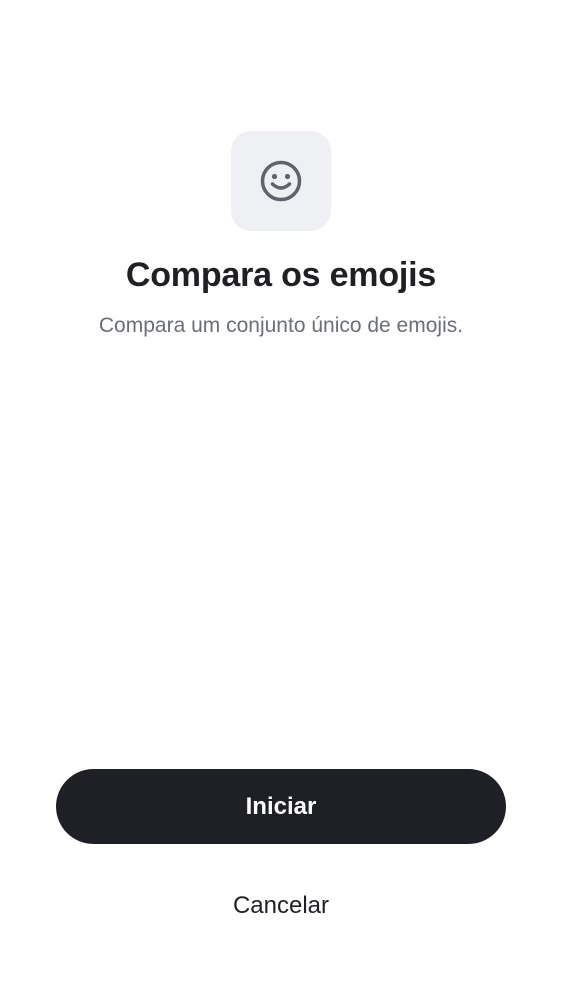 This screenshot has height=1000, width=562. I want to click on smiley-face-icon, so click(281, 181).